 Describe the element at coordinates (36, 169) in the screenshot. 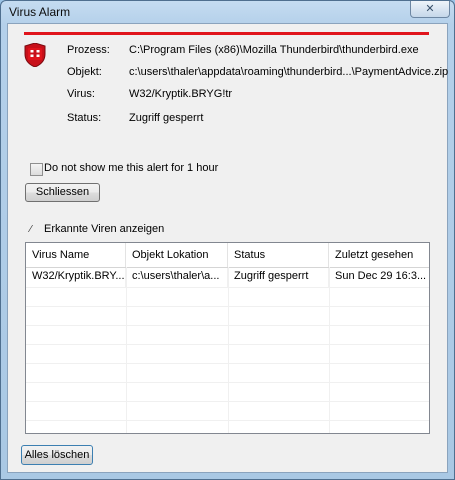

I see `mute-alert-checkbox` at that location.